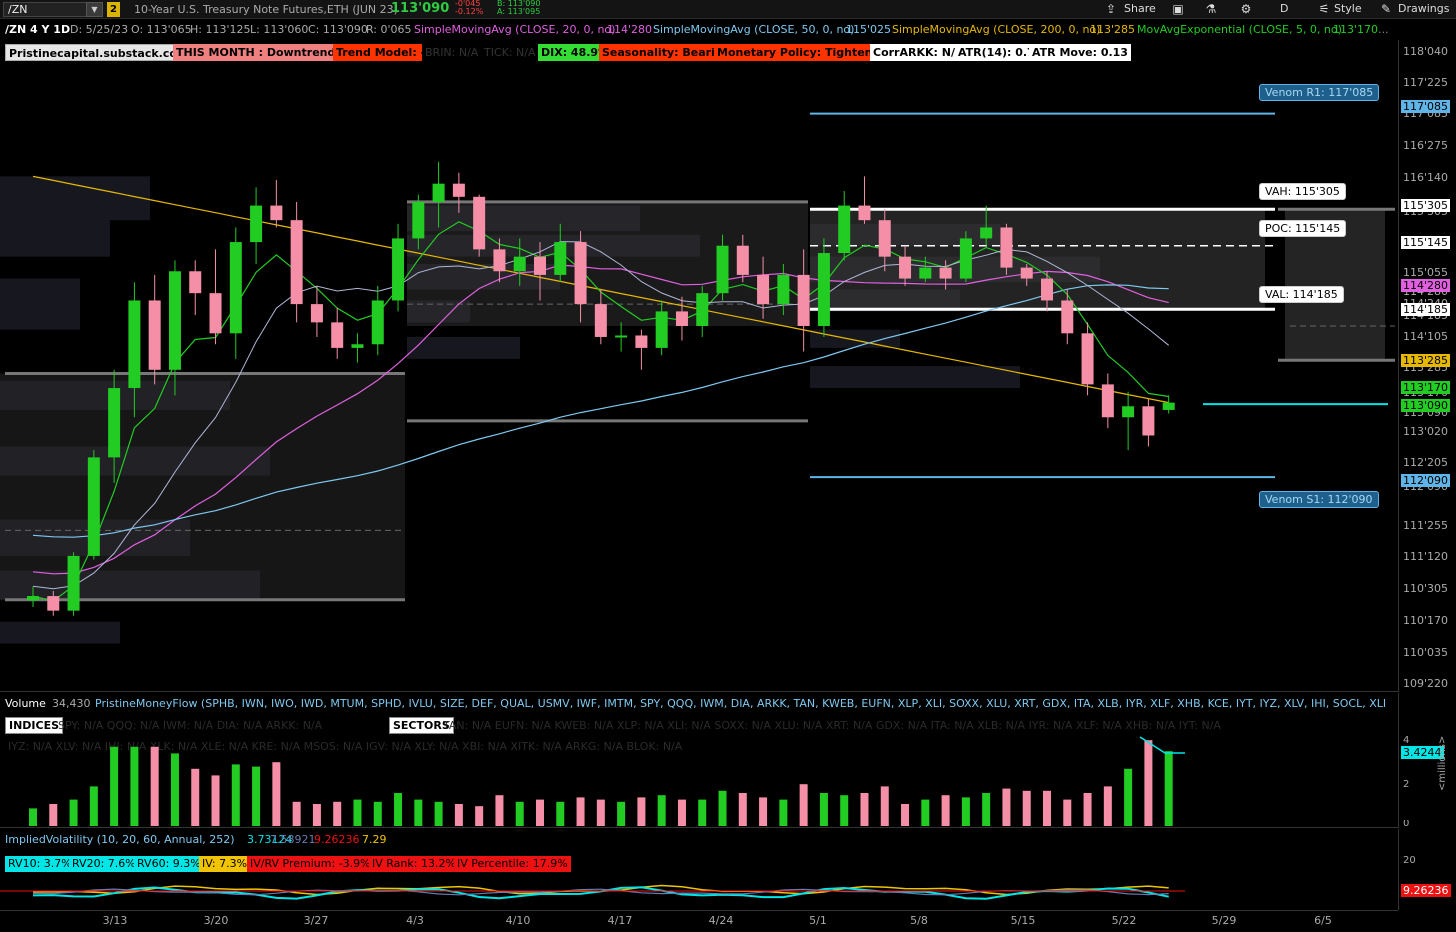 The image size is (1456, 932). What do you see at coordinates (1113, 29) in the screenshot?
I see `sma200-value: 113'285` at bounding box center [1113, 29].